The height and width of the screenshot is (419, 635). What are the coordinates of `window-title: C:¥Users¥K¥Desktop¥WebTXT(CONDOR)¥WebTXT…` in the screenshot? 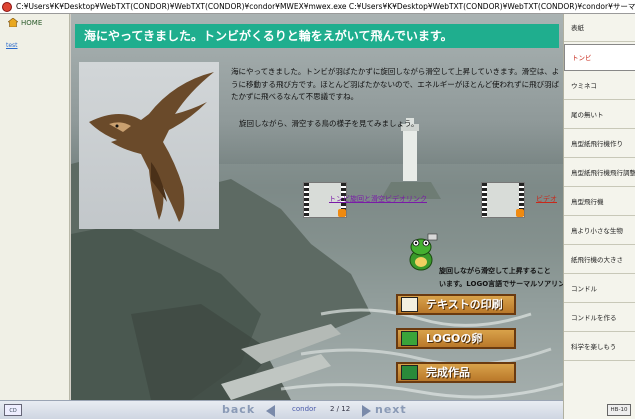 It's located at (325, 6).